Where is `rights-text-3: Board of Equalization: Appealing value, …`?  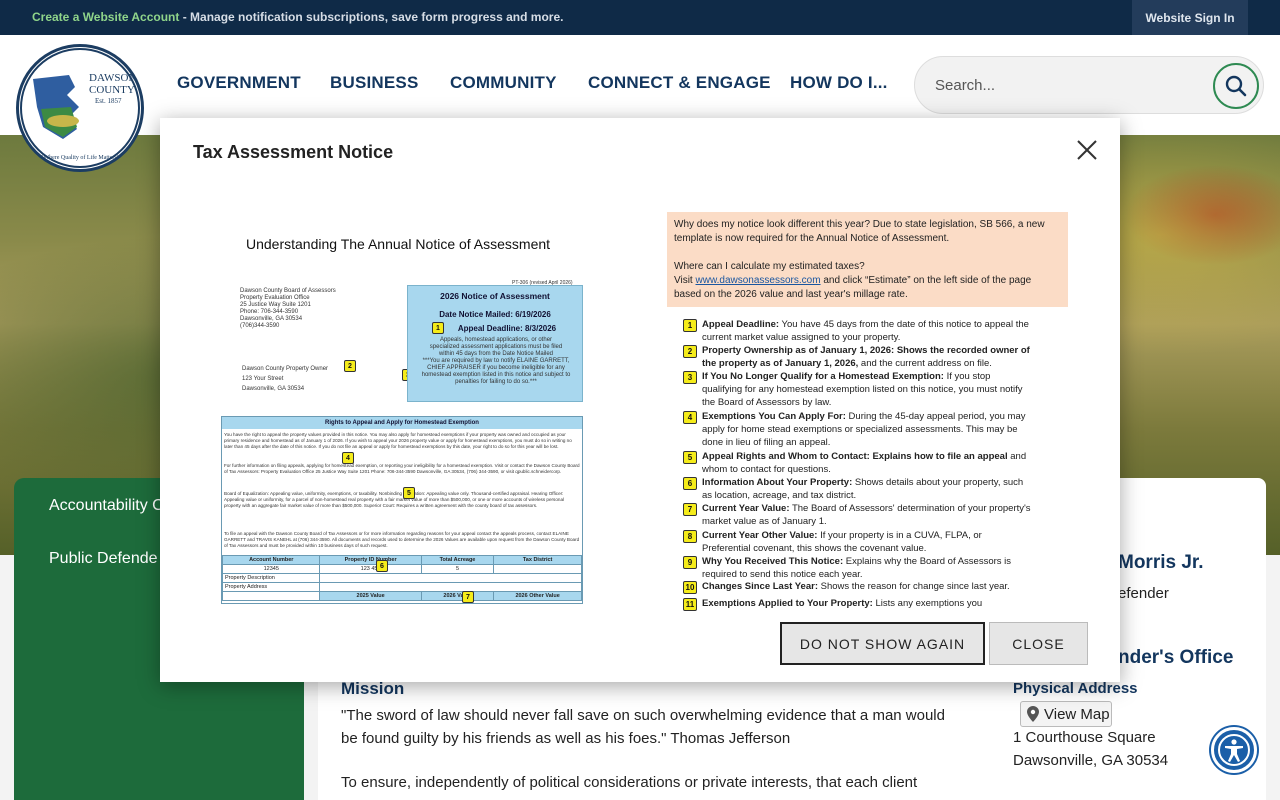 rights-text-3: Board of Equalization: Appealing value, … is located at coordinates (394, 499).